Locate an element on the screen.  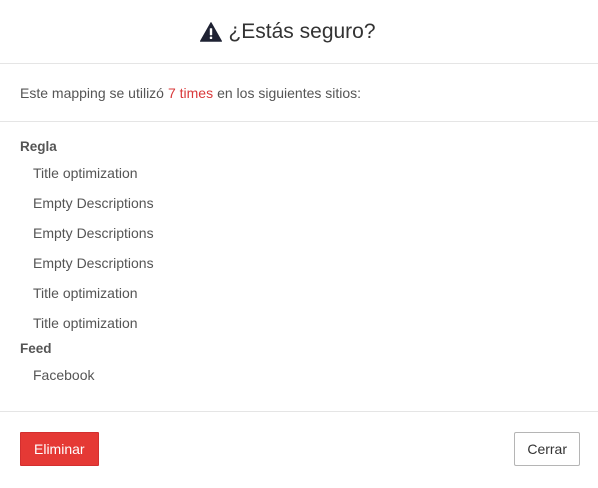
warning-triangle-icon is located at coordinates (211, 31).